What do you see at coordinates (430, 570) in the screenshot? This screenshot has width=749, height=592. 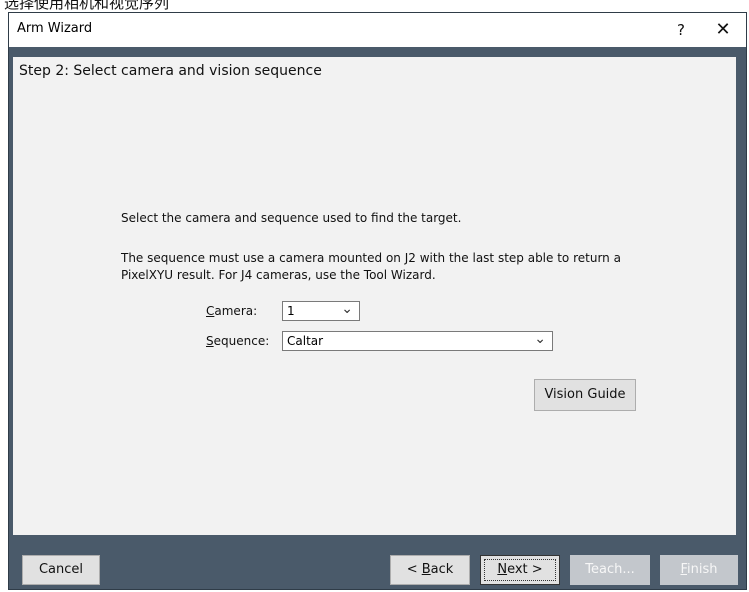 I see `back-button: < Back` at bounding box center [430, 570].